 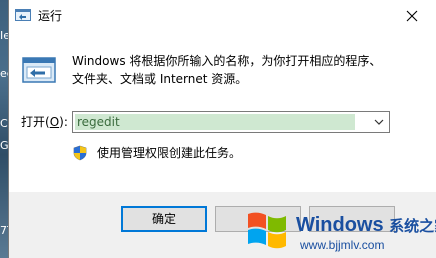 I want to click on run-dialog-icon, so click(x=39, y=70).